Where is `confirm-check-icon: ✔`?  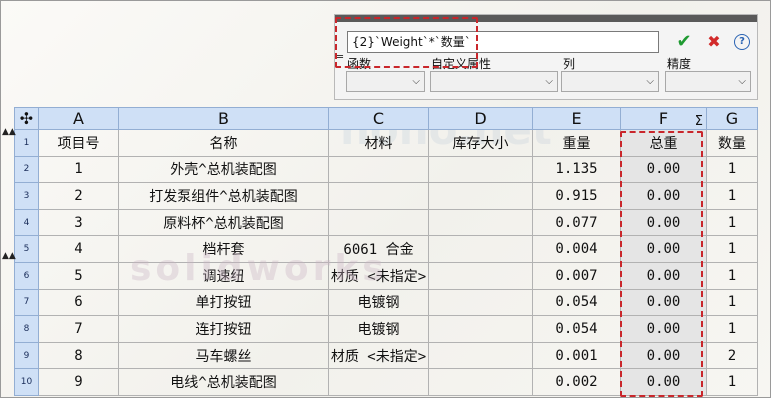
confirm-check-icon: ✔ is located at coordinates (684, 42).